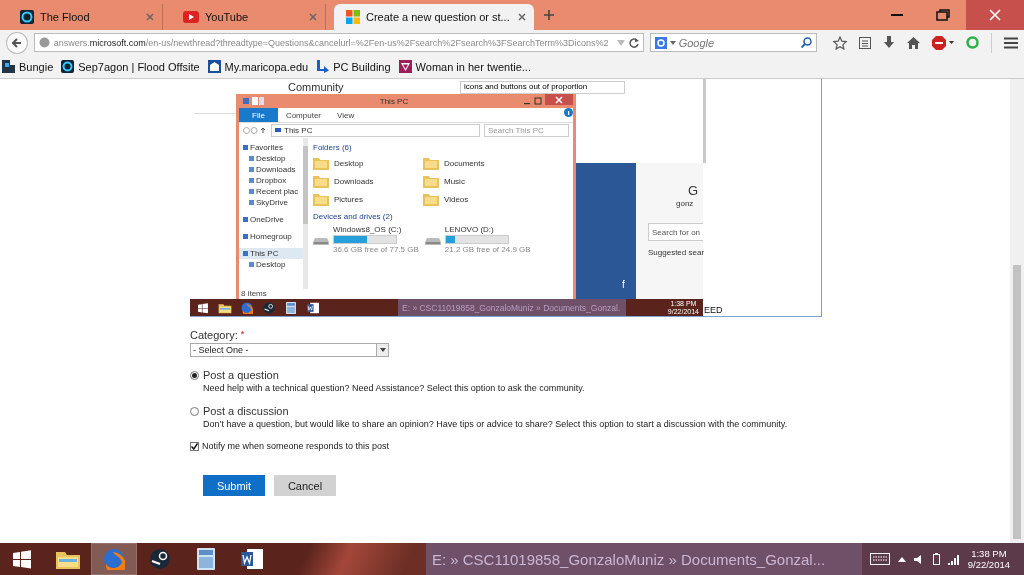 The height and width of the screenshot is (575, 1024). I want to click on ribbon-tab: View, so click(346, 115).